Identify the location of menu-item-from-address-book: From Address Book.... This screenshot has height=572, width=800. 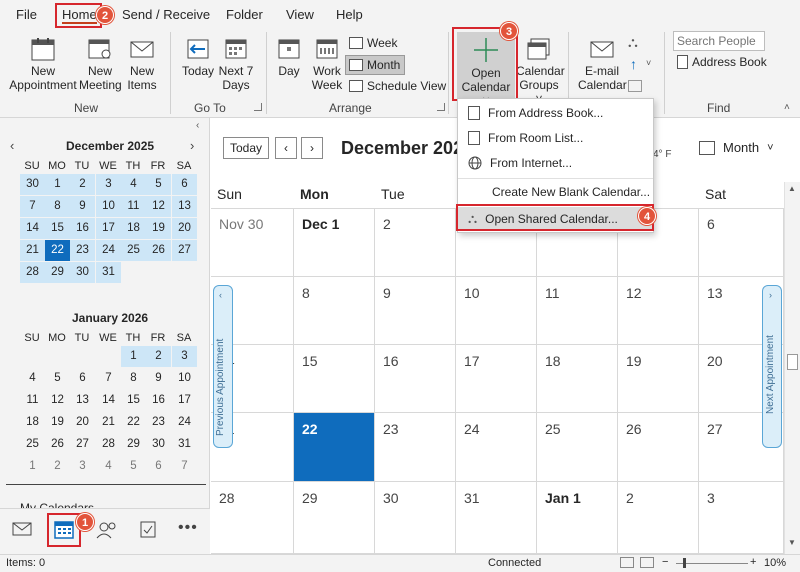
(555, 113).